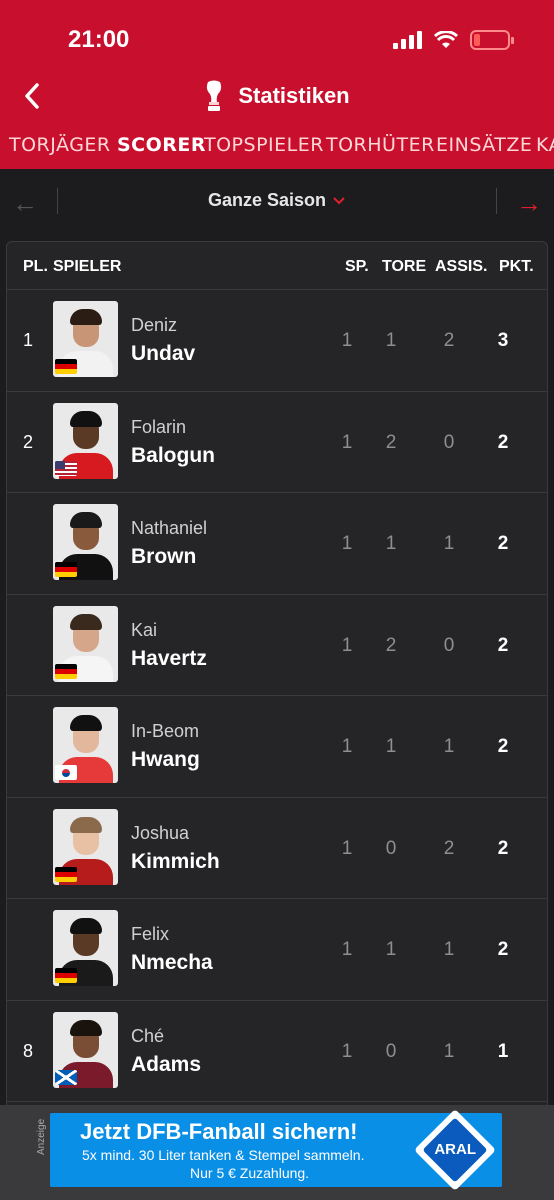  What do you see at coordinates (484, 145) in the screenshot?
I see `tab-einsaetze: EINSÄTZE` at bounding box center [484, 145].